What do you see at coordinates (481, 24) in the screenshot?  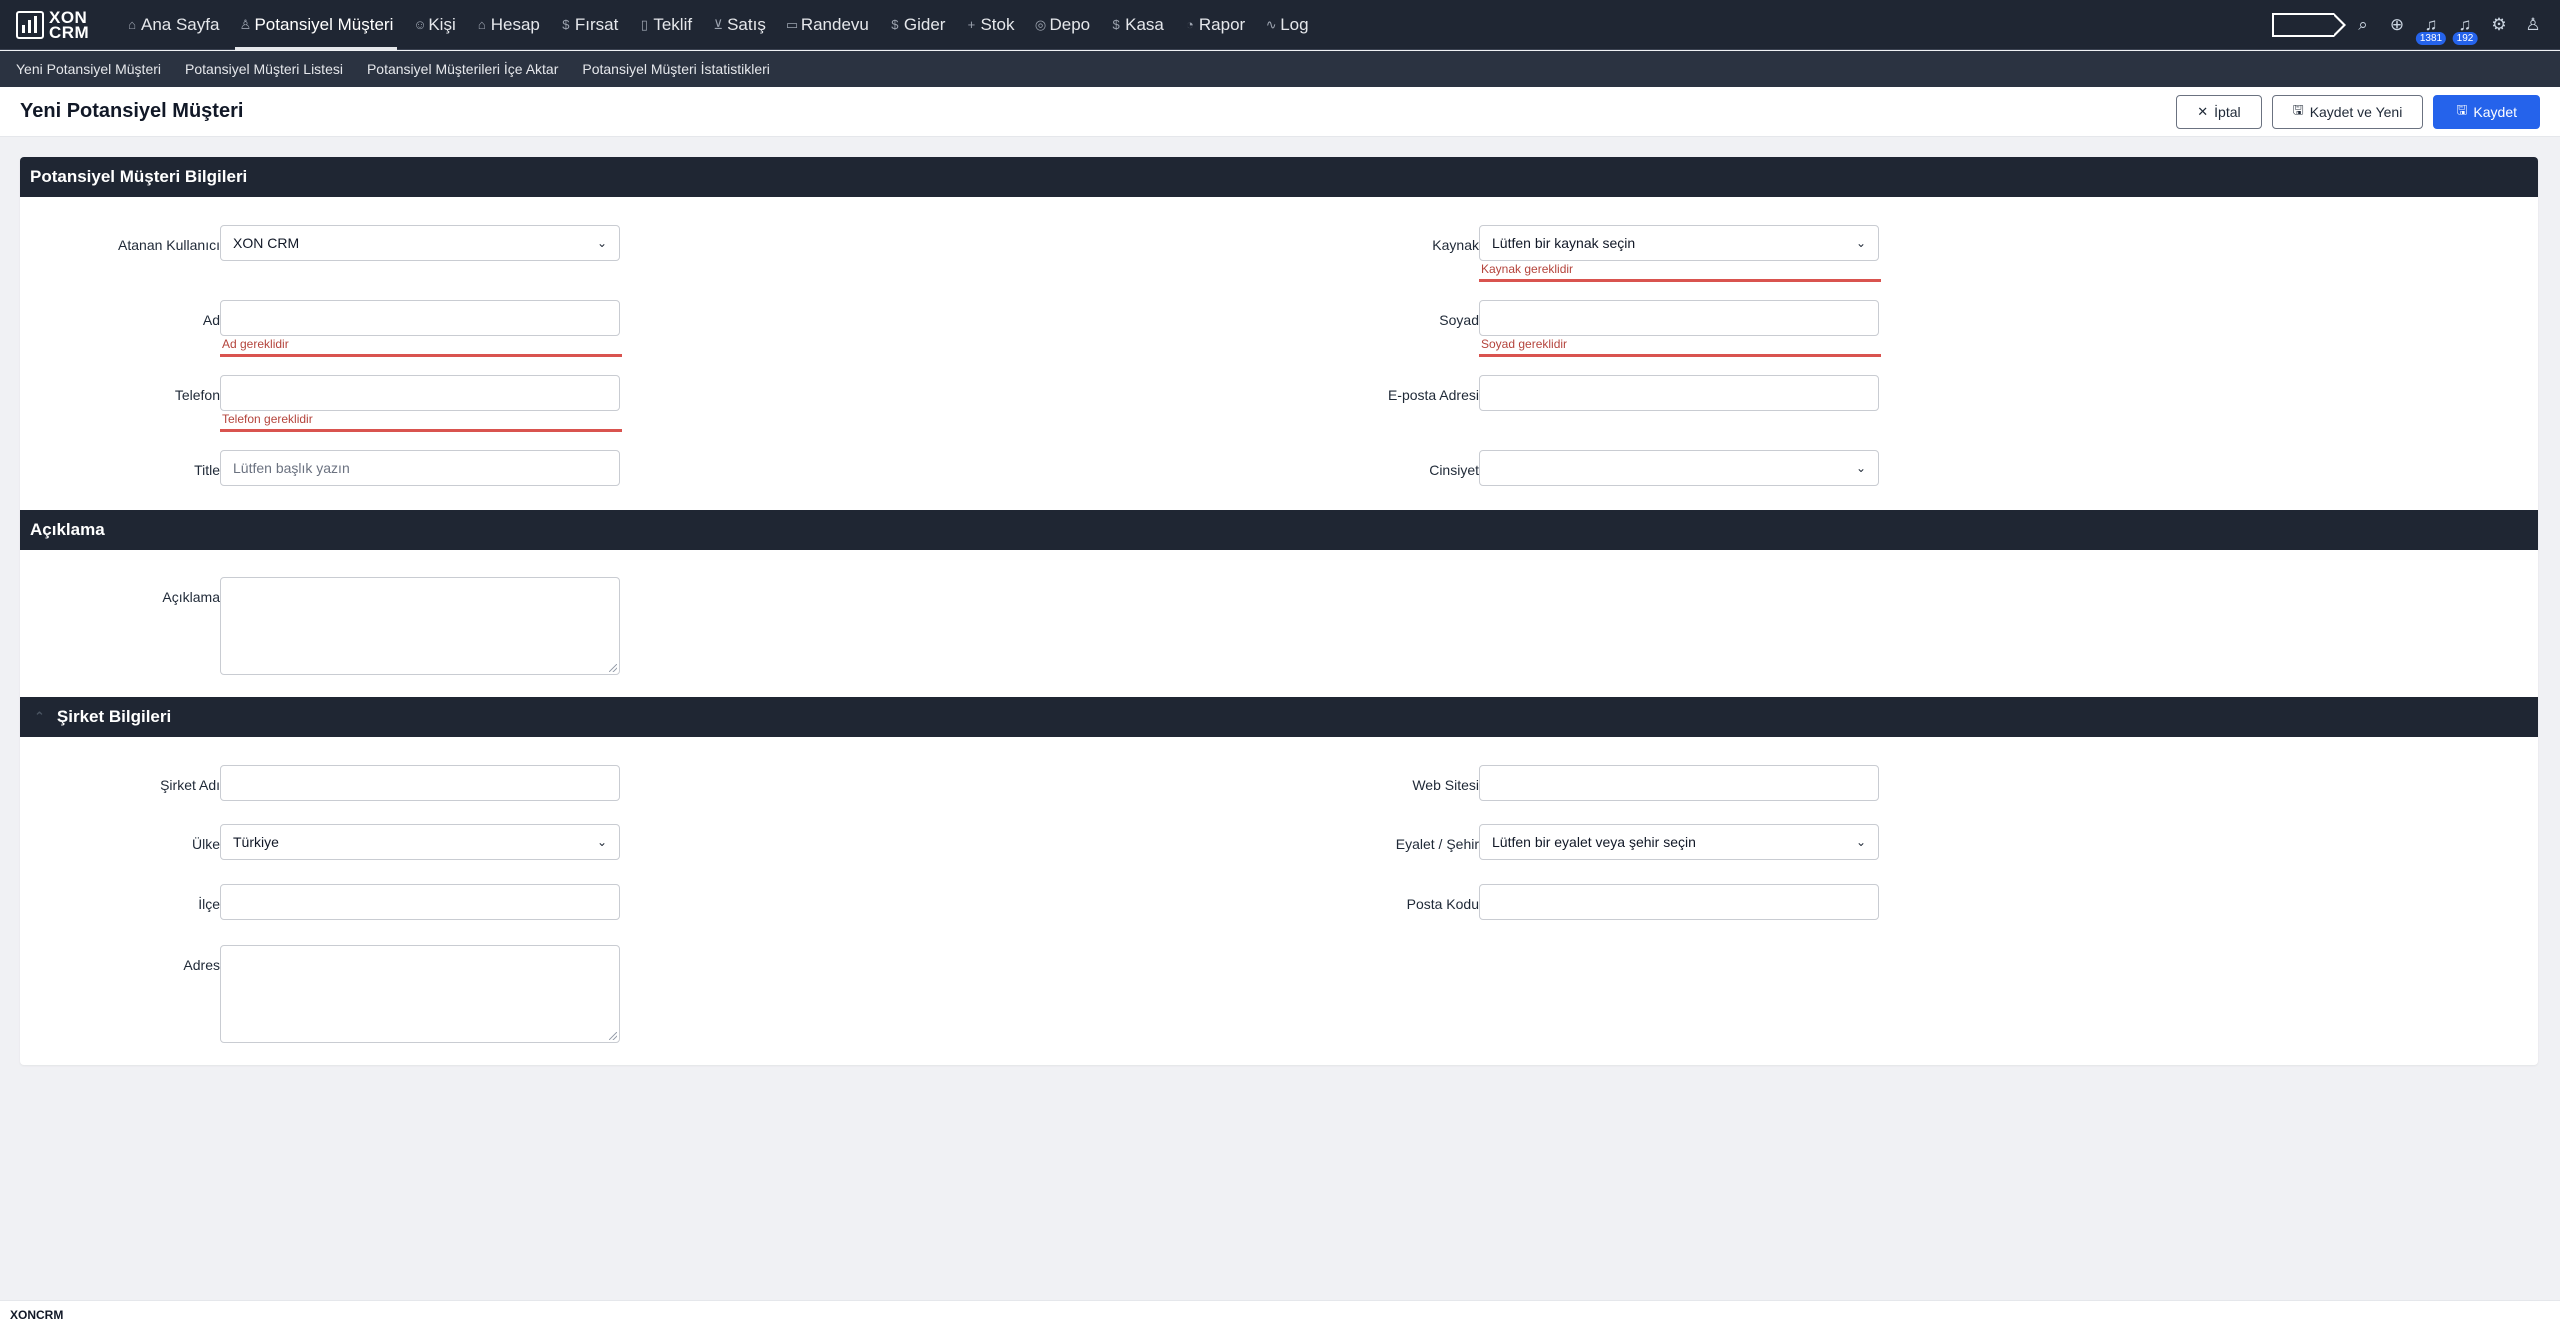 I see `building-icon: ⌂` at bounding box center [481, 24].